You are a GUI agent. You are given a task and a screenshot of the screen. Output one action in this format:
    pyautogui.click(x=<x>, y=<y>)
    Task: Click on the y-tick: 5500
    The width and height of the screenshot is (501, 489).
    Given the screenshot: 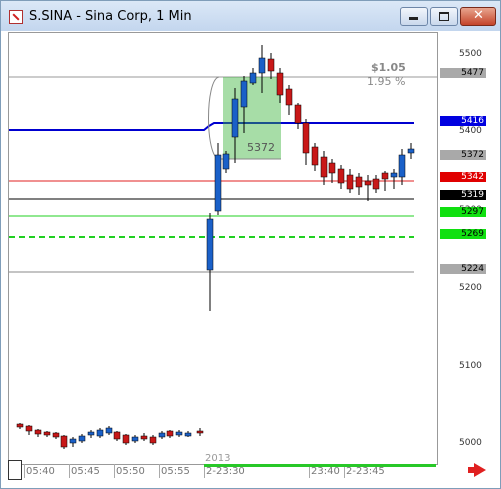 What is the action you would take?
    pyautogui.click(x=470, y=54)
    